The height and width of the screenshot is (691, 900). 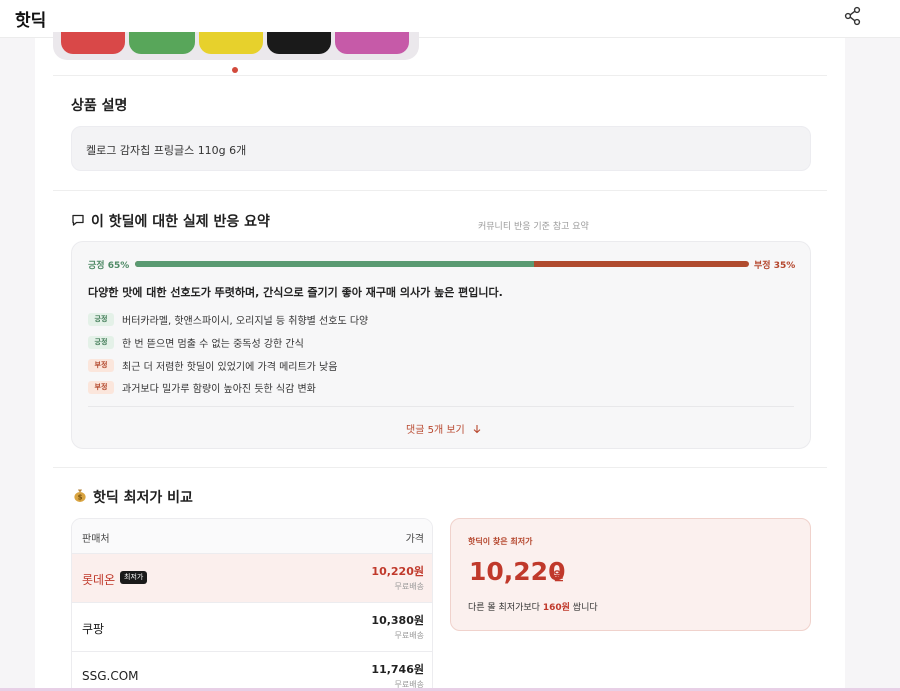 I want to click on seller-price: 10,380원, so click(x=397, y=620).